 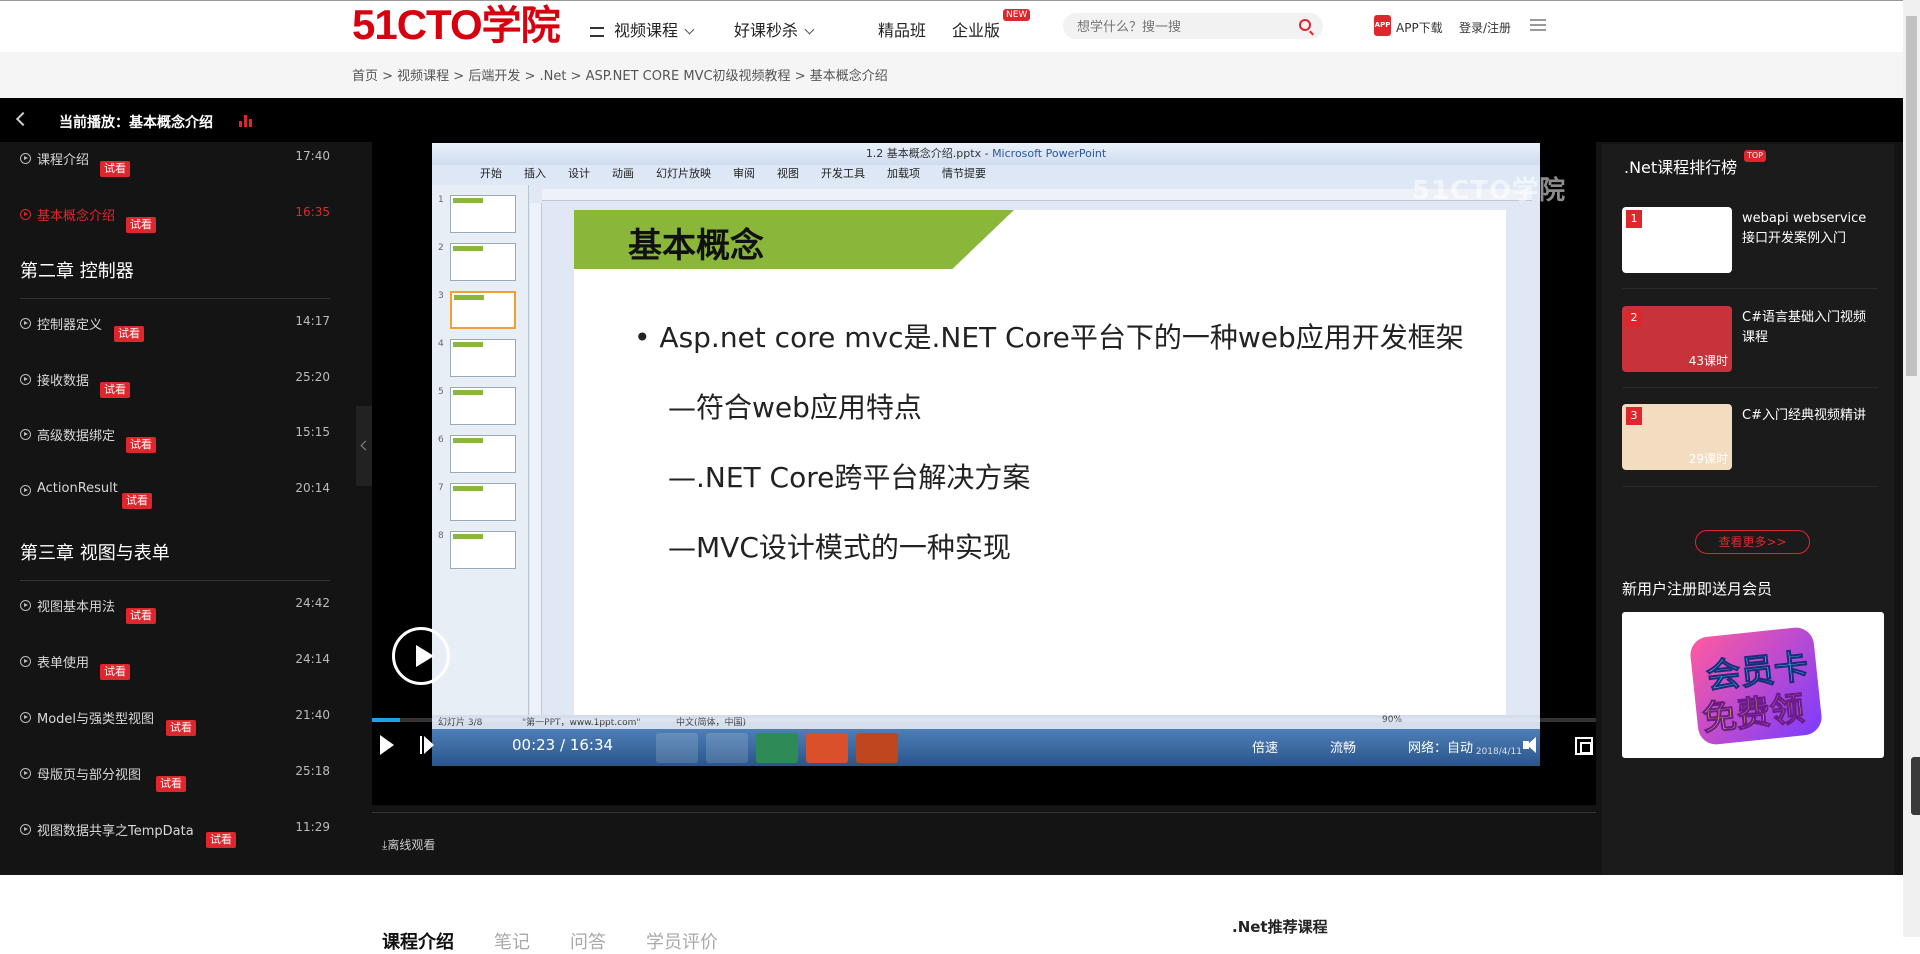 I want to click on side-feedback-tab, so click(x=1915, y=786).